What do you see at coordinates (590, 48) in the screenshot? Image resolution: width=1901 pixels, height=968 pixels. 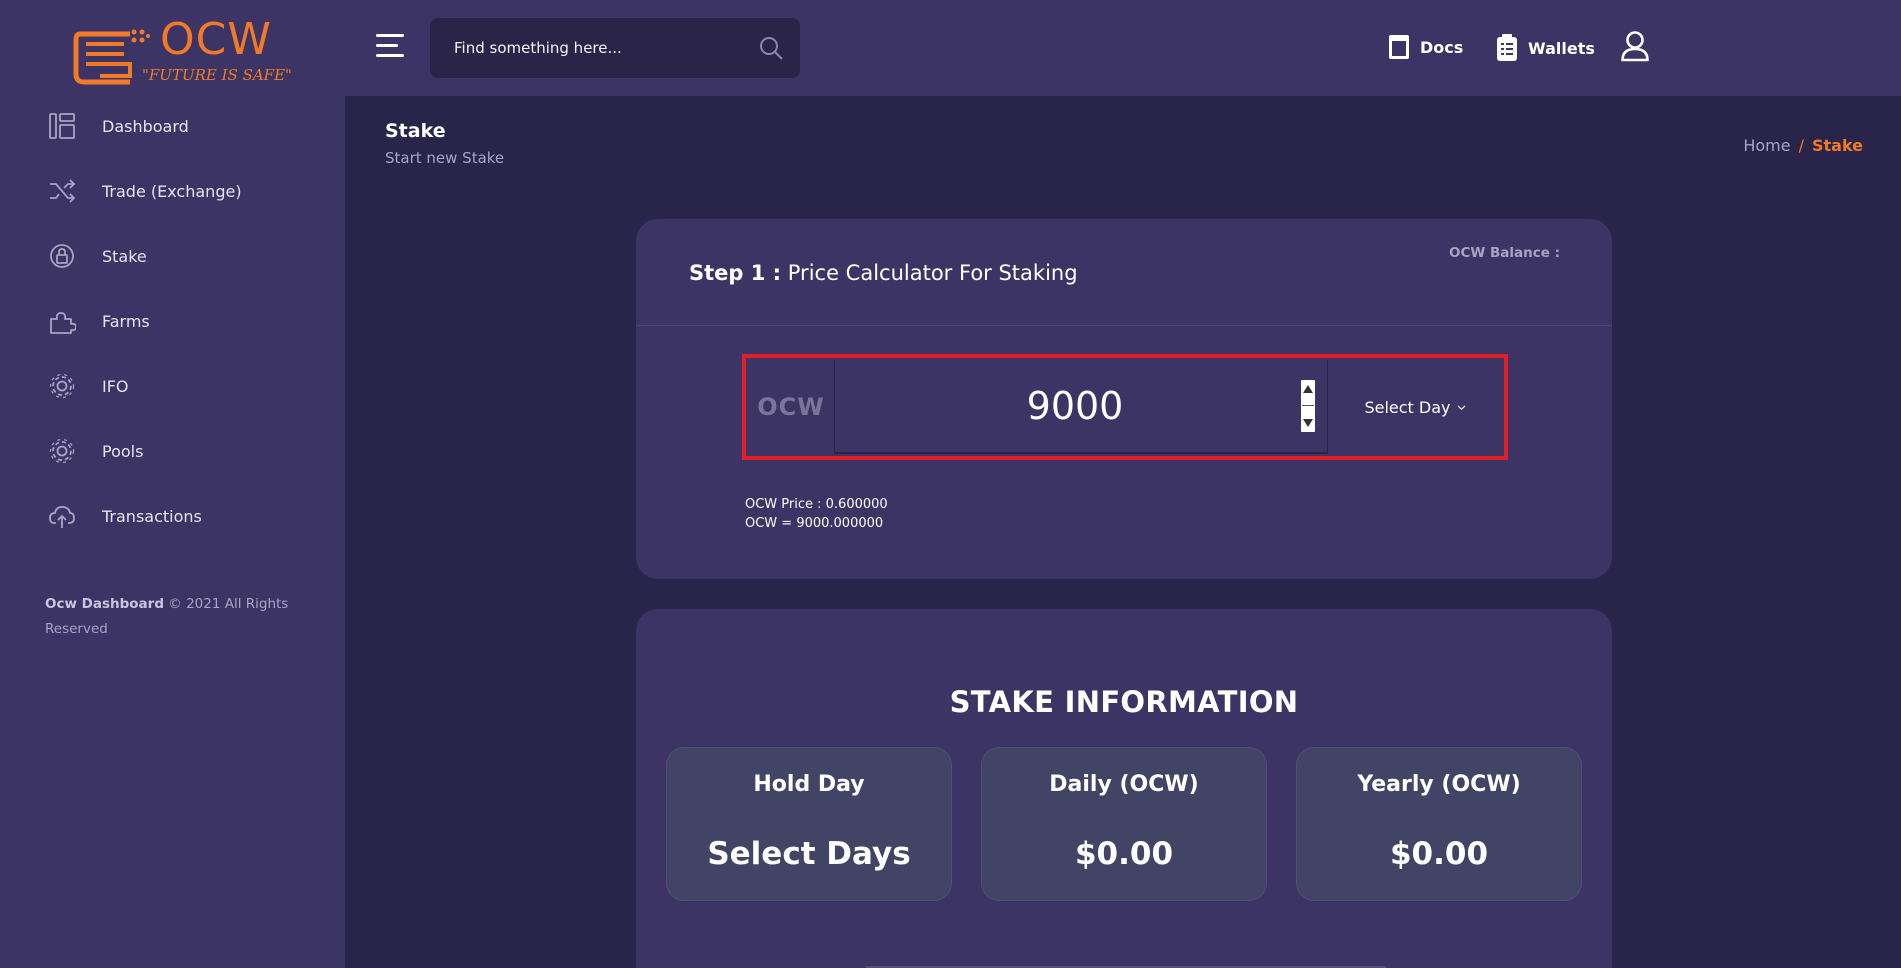 I see `search-input` at bounding box center [590, 48].